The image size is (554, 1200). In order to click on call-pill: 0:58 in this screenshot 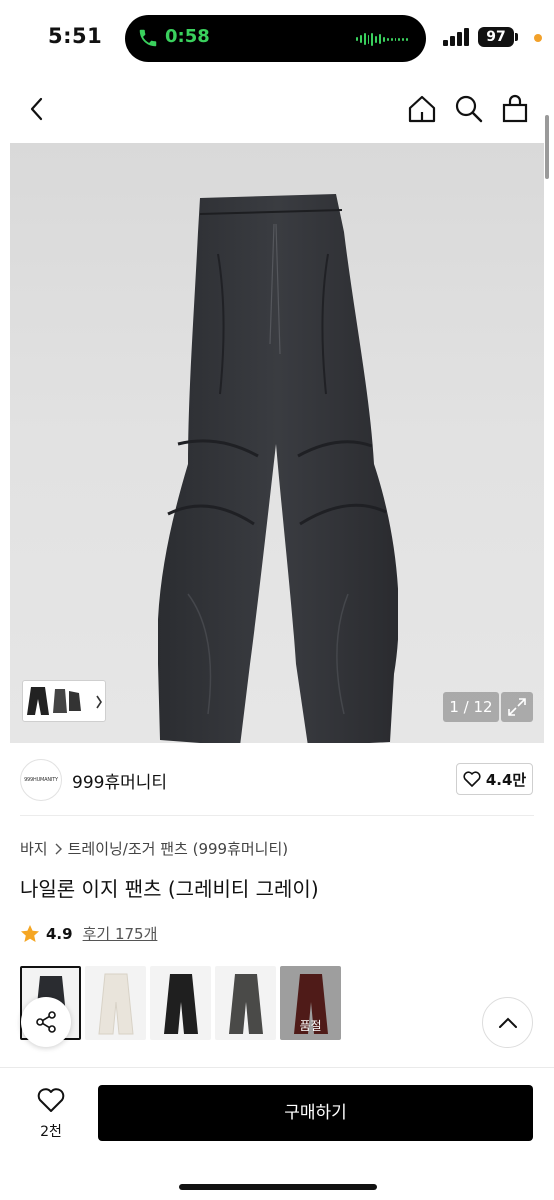, I will do `click(275, 38)`.